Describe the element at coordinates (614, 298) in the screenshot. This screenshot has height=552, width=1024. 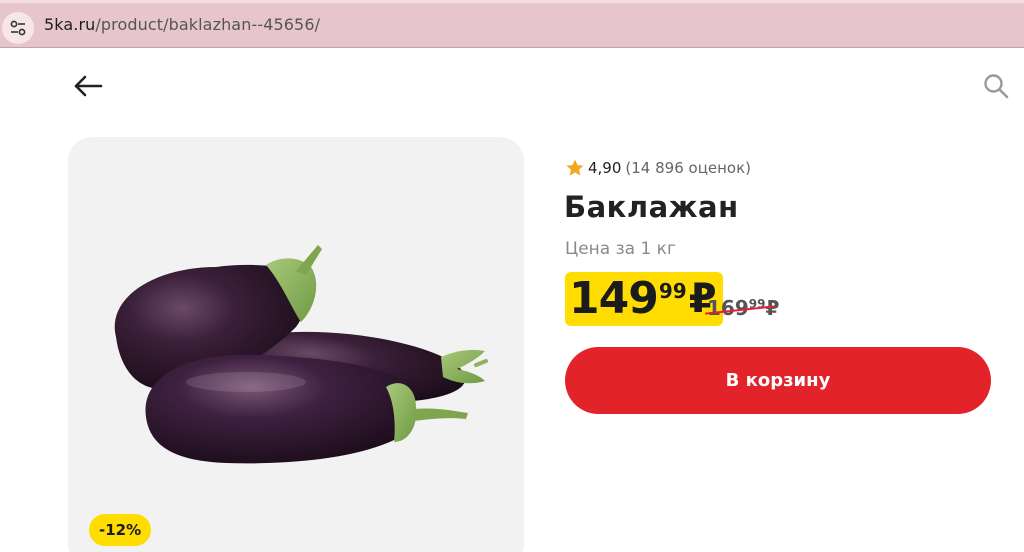
I see `price-rubles: 149` at that location.